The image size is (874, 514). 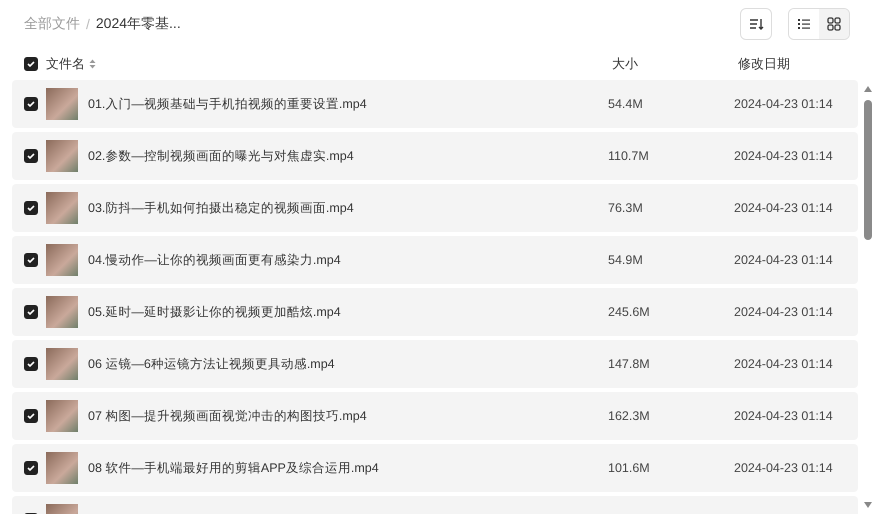 What do you see at coordinates (228, 416) in the screenshot?
I see `file-name: 07 构图—提升视频画面视觉冲击的构图技巧.mp4` at bounding box center [228, 416].